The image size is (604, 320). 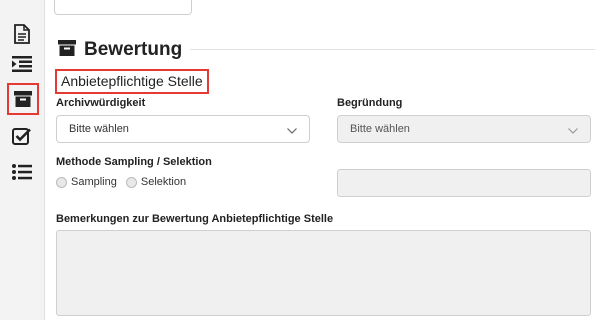 What do you see at coordinates (22, 172) in the screenshot?
I see `bullet-list-icon` at bounding box center [22, 172].